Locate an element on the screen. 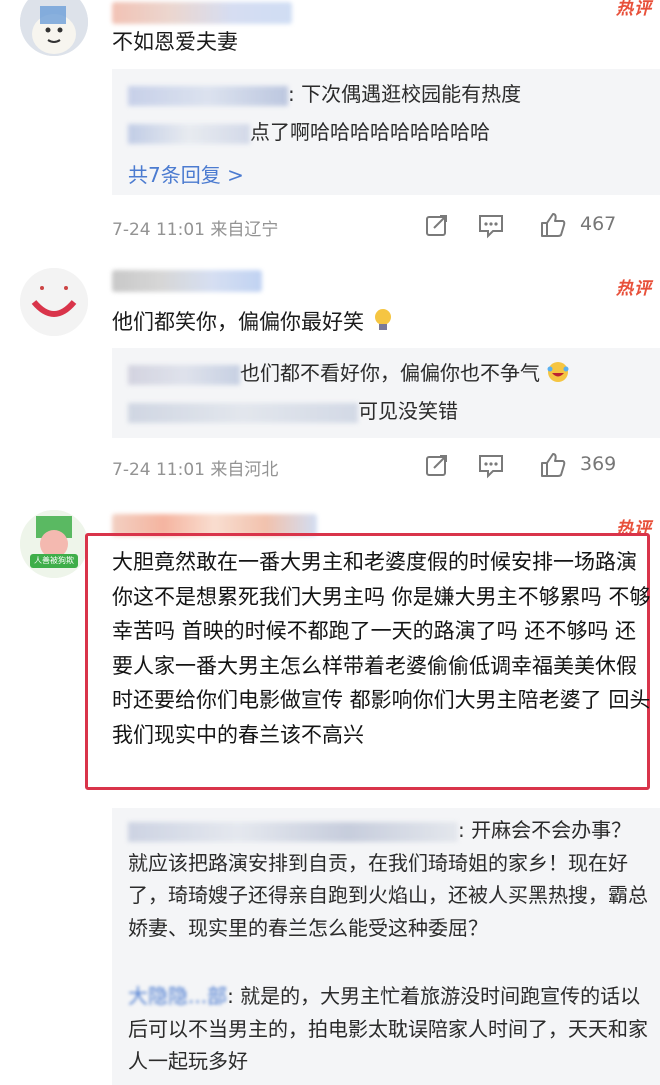 The image size is (660, 1085). comment-actions: 369 is located at coordinates (540, 465).